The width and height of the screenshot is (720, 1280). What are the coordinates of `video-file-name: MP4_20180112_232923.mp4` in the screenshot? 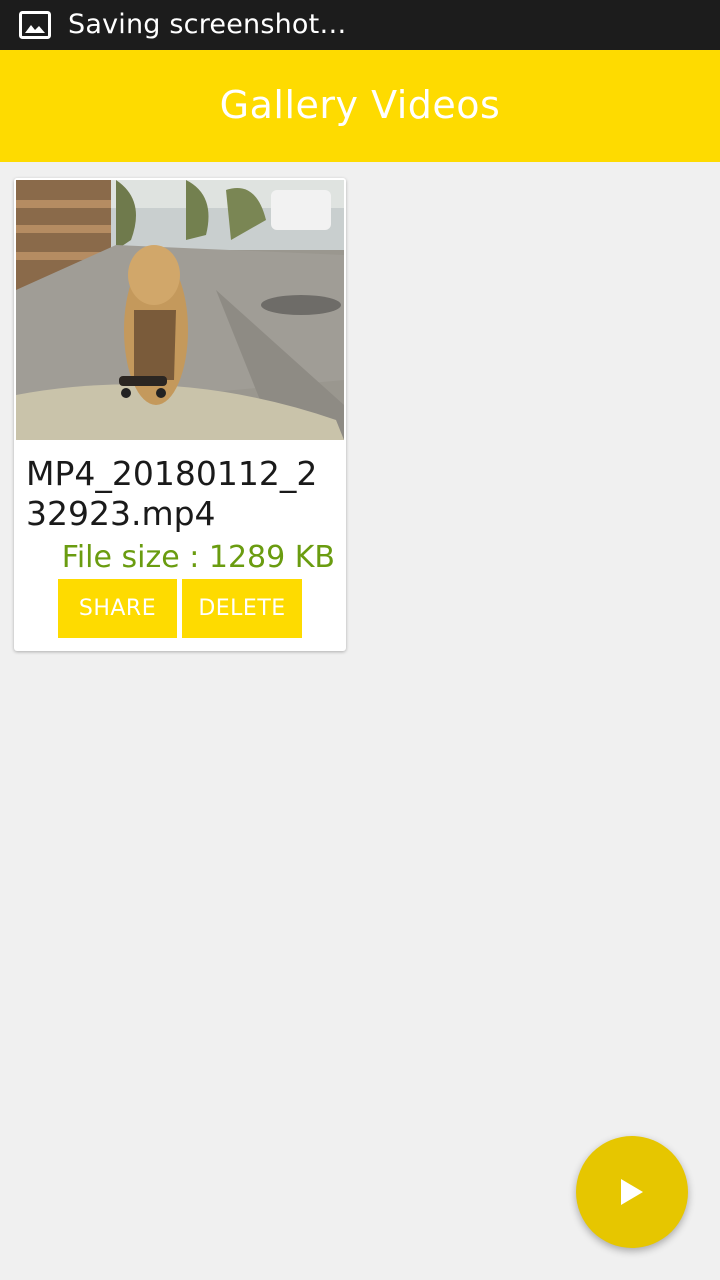 It's located at (172, 493).